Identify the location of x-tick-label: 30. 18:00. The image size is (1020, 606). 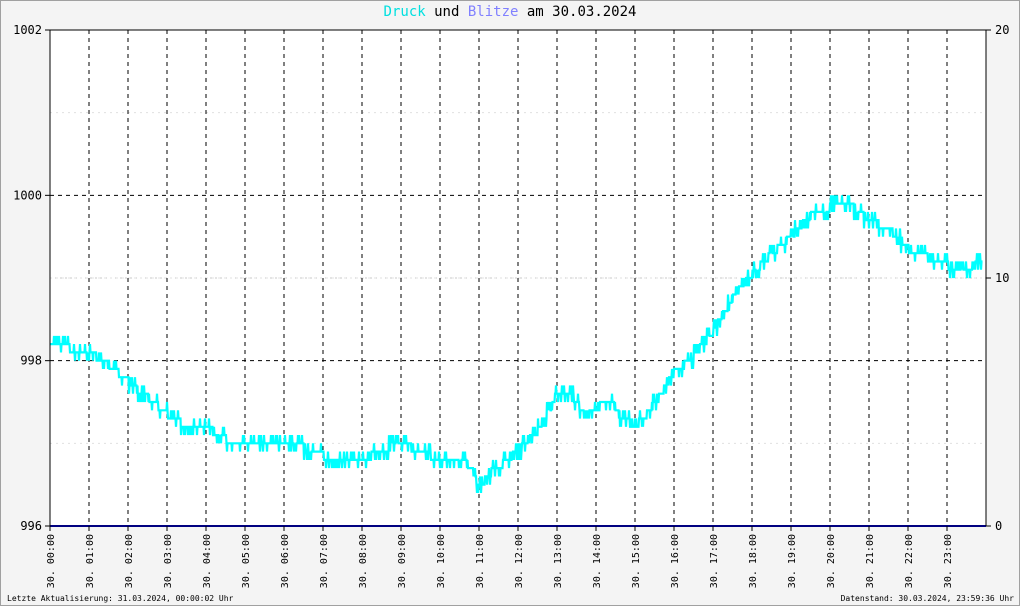
(753, 561).